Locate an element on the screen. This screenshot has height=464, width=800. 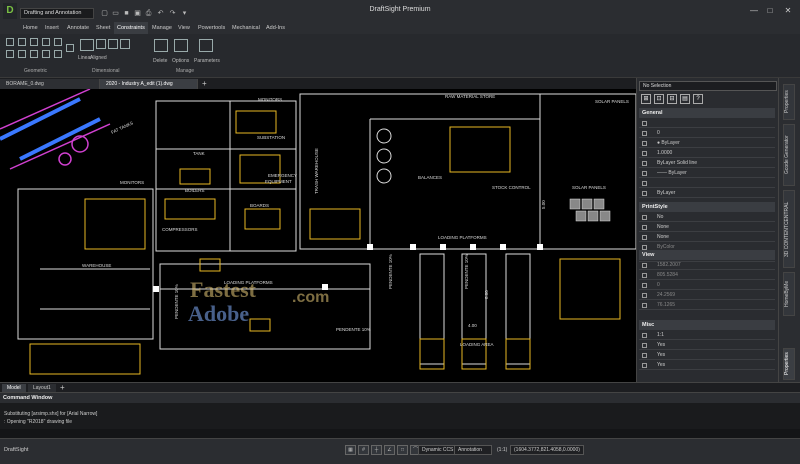
printstyle-row: No is located at coordinates (707, 217).